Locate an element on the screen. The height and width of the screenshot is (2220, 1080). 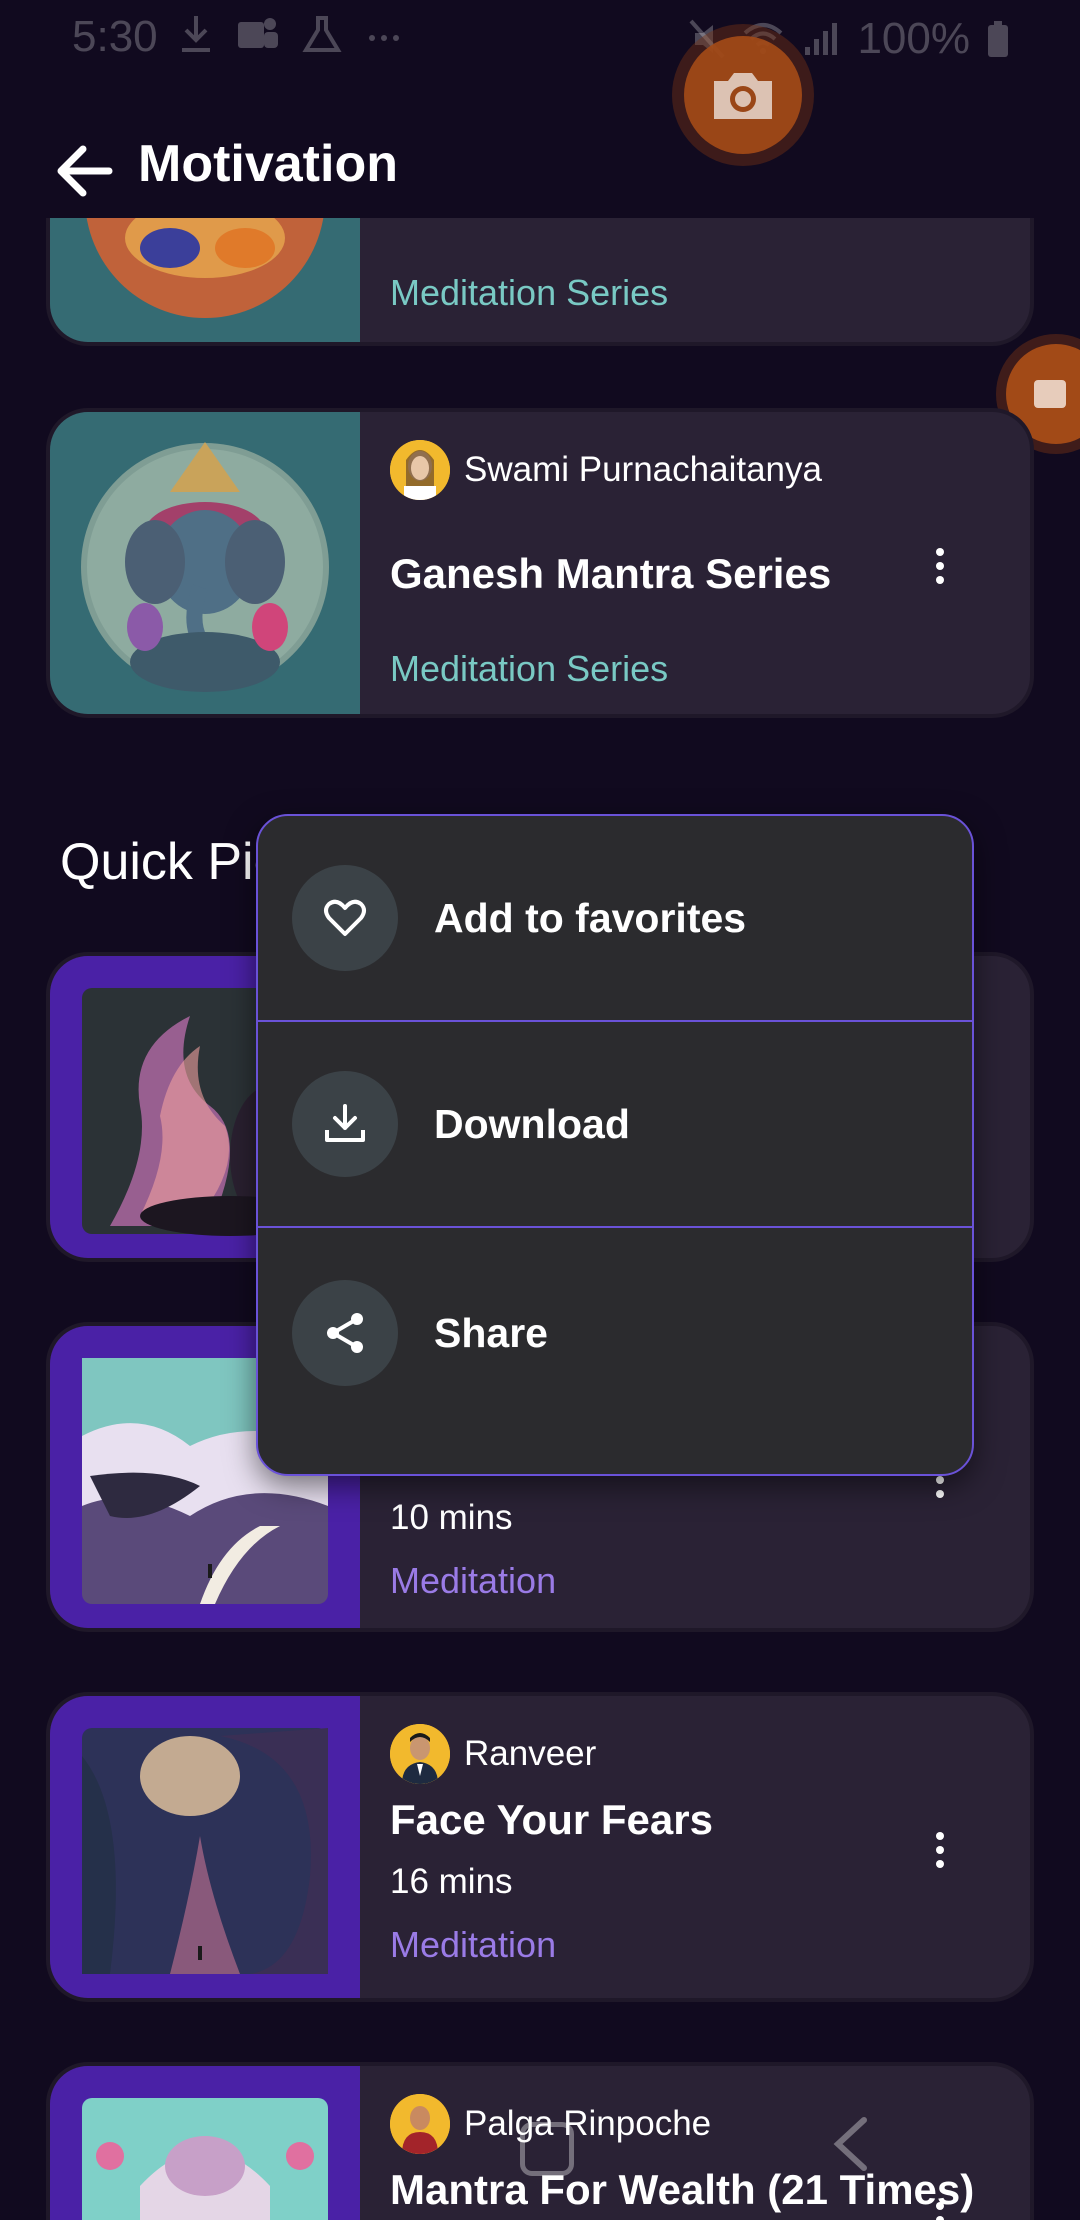
share-icon is located at coordinates (345, 1333).